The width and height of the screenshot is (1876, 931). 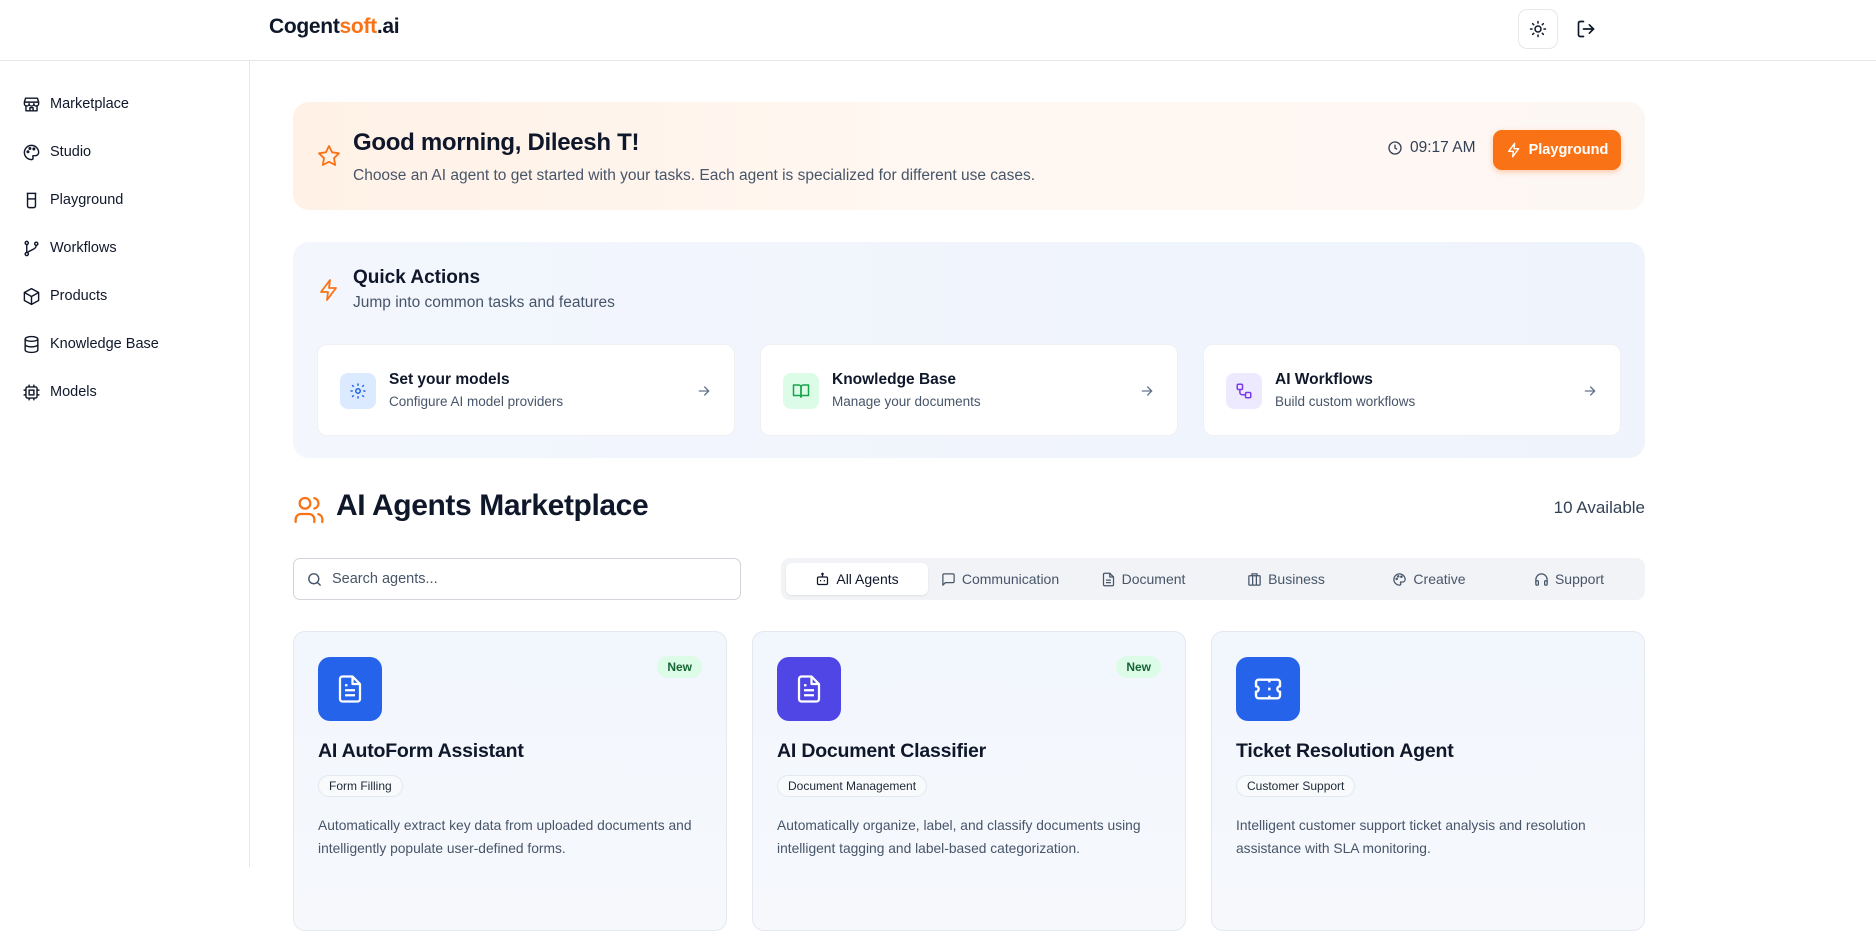 I want to click on logo-accent-text: soft, so click(x=358, y=26).